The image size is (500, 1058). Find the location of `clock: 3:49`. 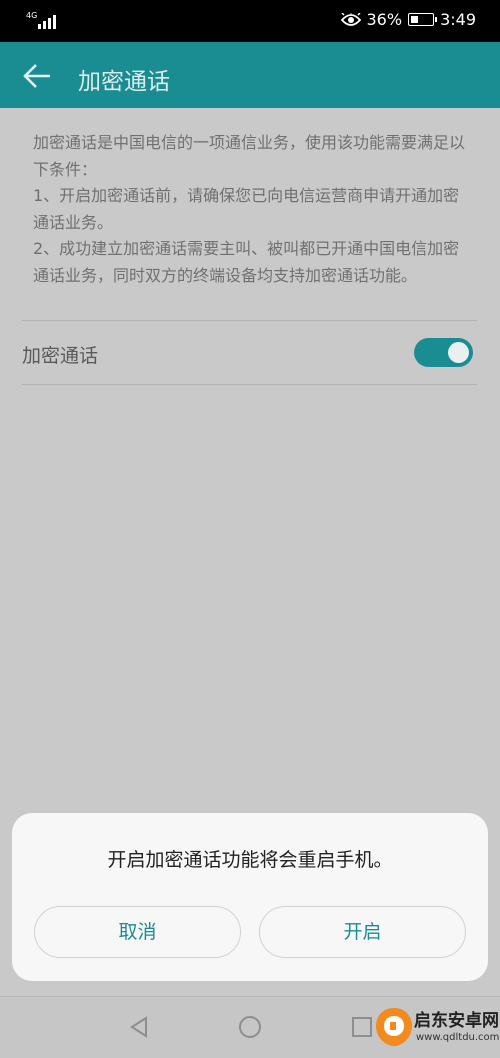

clock: 3:49 is located at coordinates (458, 19).